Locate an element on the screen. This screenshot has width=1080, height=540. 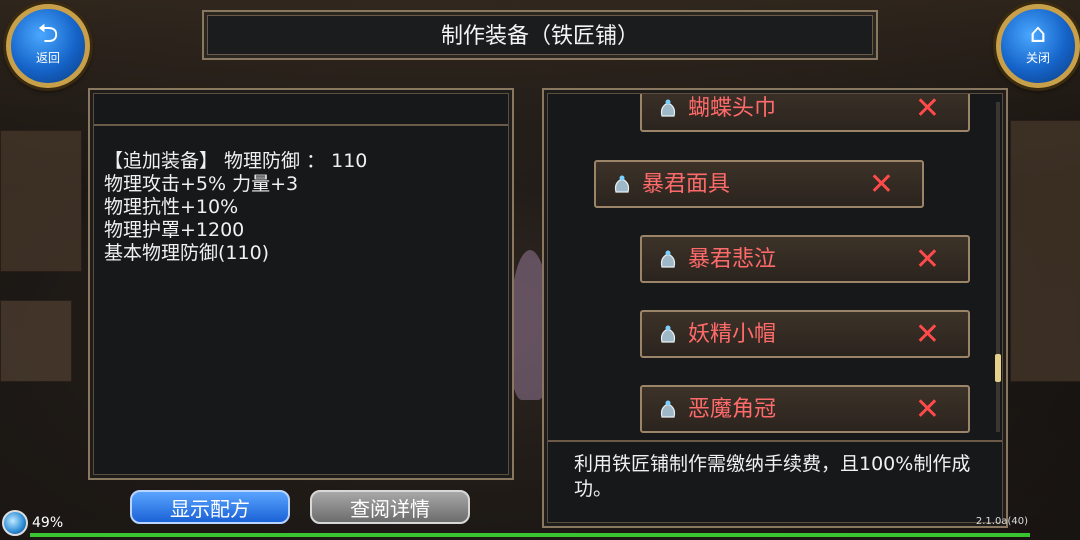
list-item: 暴君悲泣 ✕ is located at coordinates (805, 259).